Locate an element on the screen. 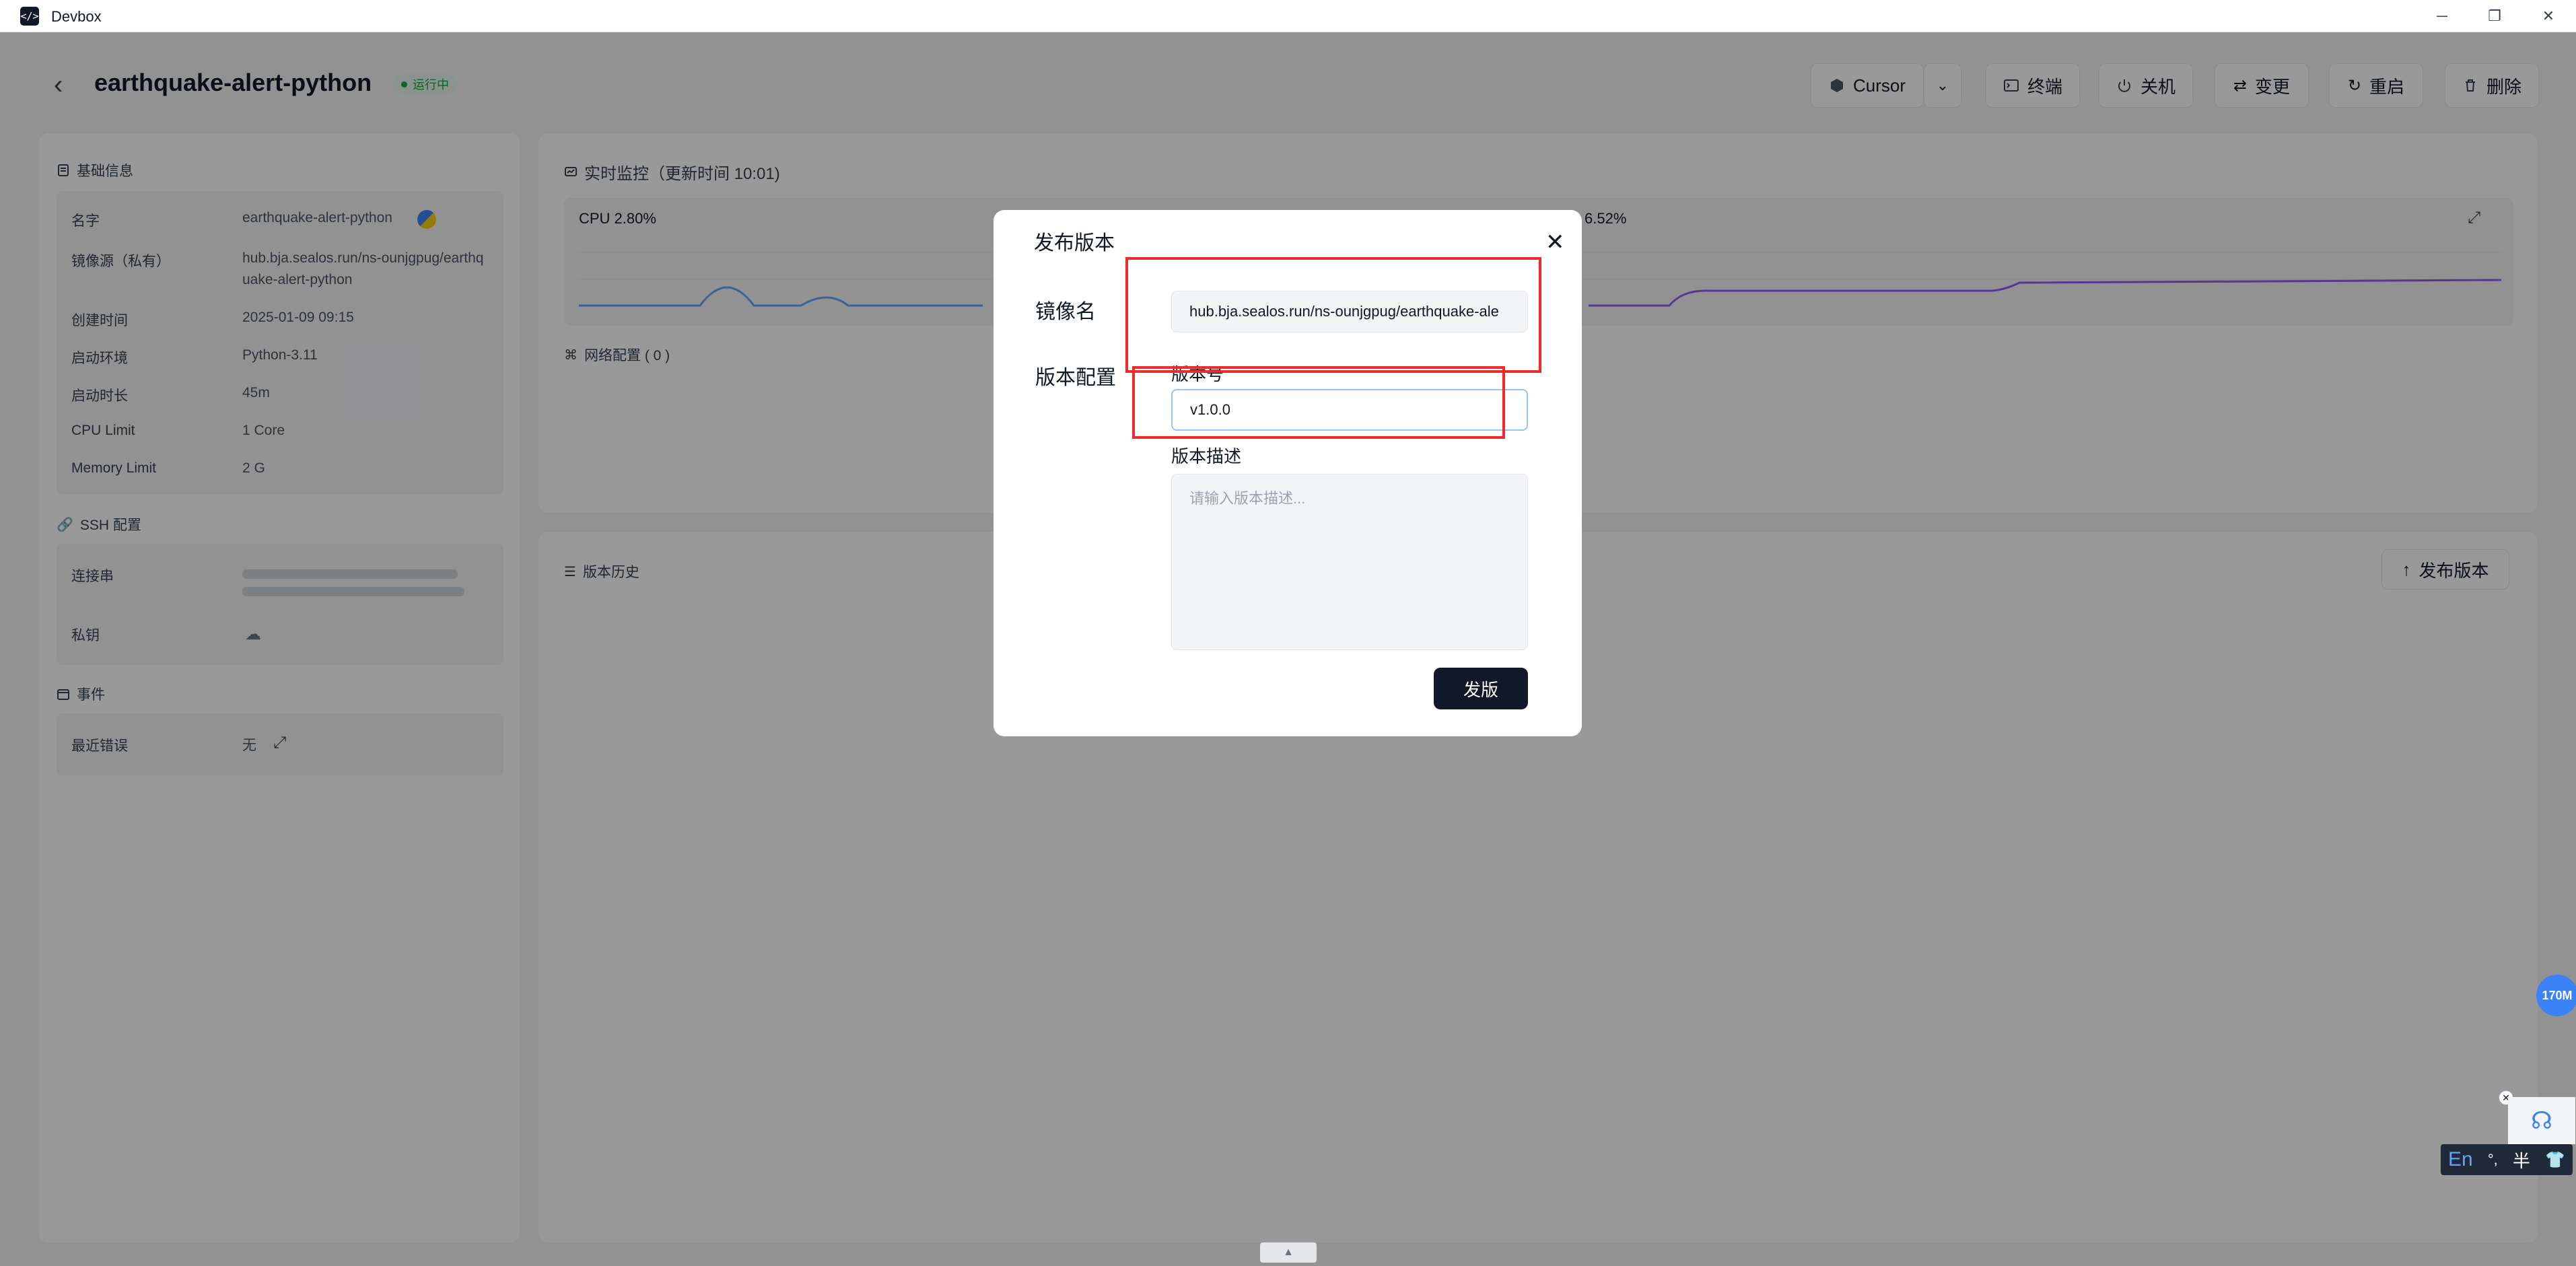 The width and height of the screenshot is (2576, 1266). devbox-app-icon: </> is located at coordinates (29, 16).